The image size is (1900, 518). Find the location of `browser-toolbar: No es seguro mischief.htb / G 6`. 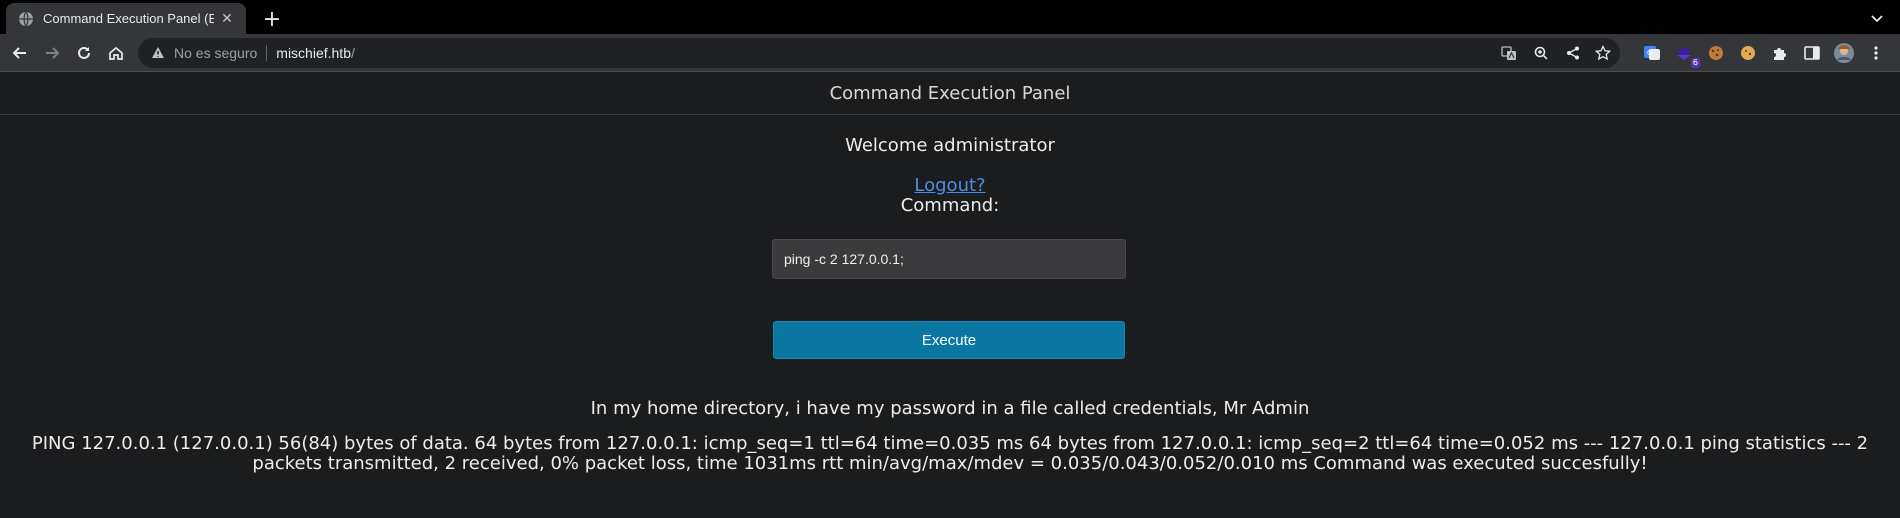

browser-toolbar: No es seguro mischief.htb / G 6 is located at coordinates (950, 53).